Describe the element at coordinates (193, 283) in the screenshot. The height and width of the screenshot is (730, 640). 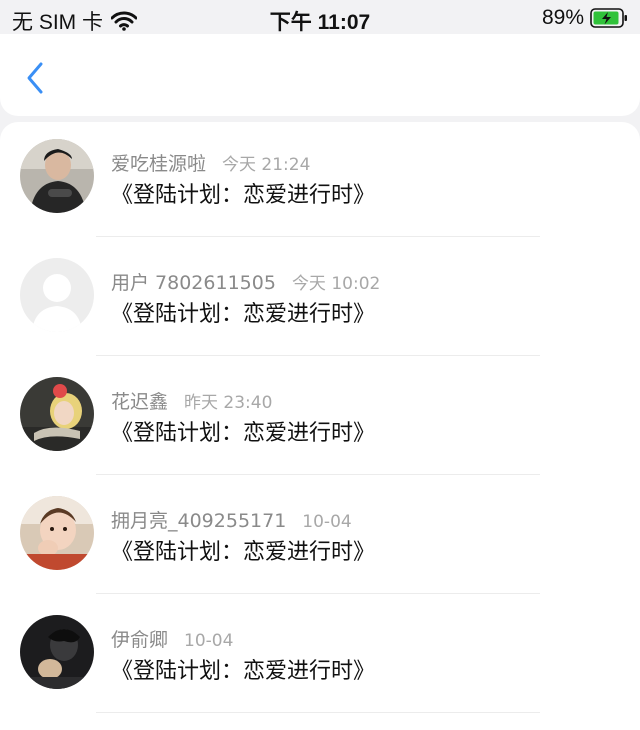
I see `username: 用户 7802611505` at that location.